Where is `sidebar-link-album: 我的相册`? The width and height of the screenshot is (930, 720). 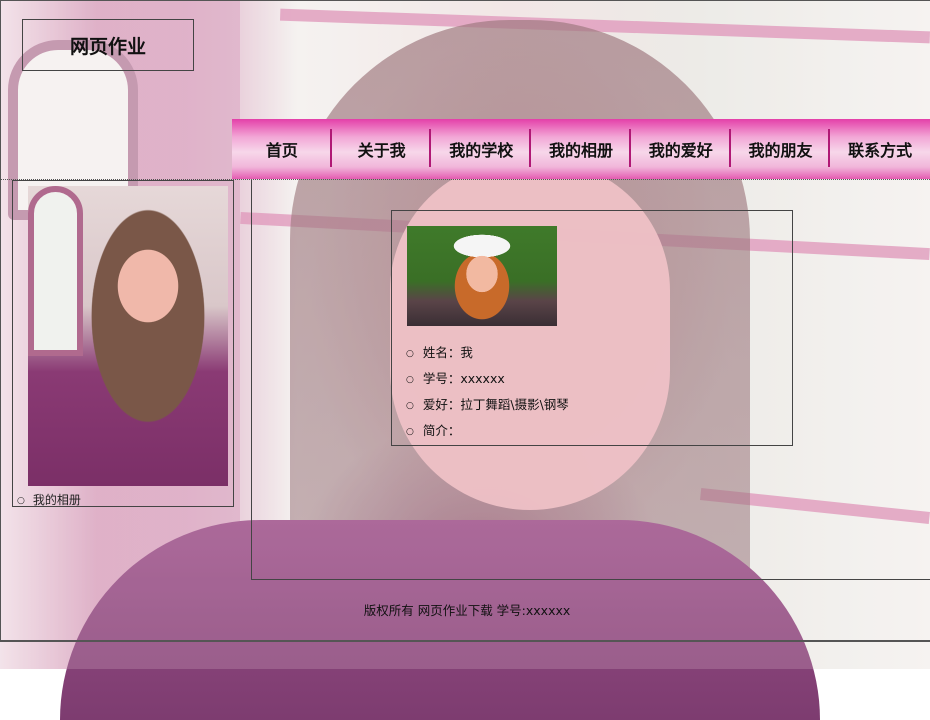 sidebar-link-album: 我的相册 is located at coordinates (49, 499).